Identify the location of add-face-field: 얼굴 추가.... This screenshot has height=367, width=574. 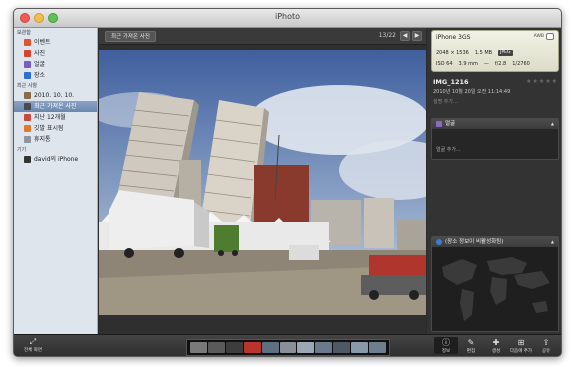
(495, 149).